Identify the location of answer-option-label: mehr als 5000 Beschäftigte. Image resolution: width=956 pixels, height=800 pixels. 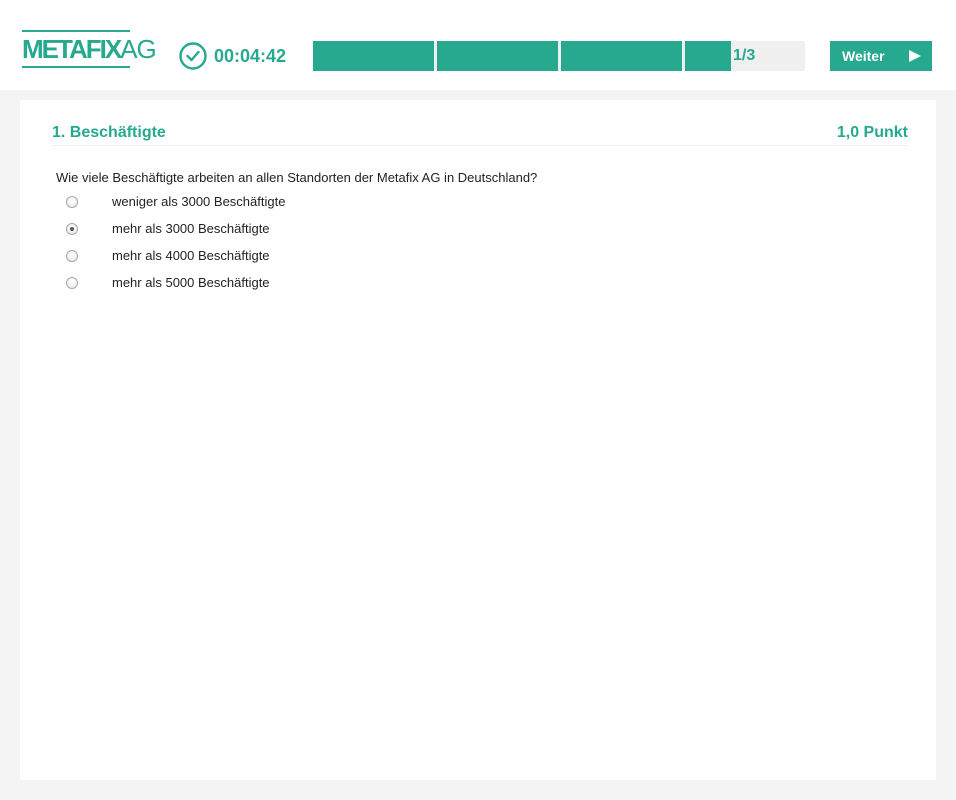
(191, 282).